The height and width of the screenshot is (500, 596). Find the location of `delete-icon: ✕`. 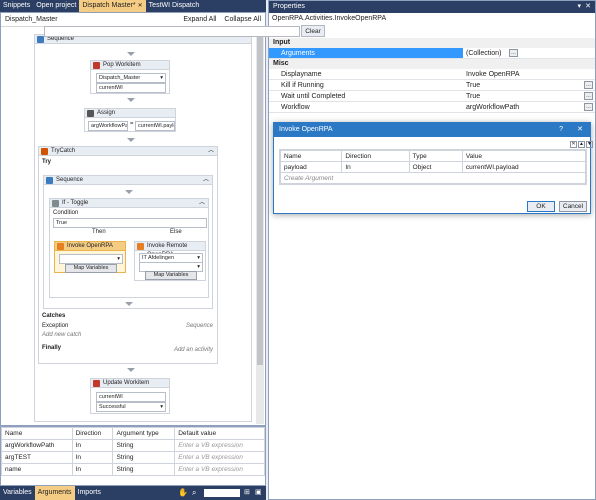

delete-icon: ✕ is located at coordinates (573, 144).